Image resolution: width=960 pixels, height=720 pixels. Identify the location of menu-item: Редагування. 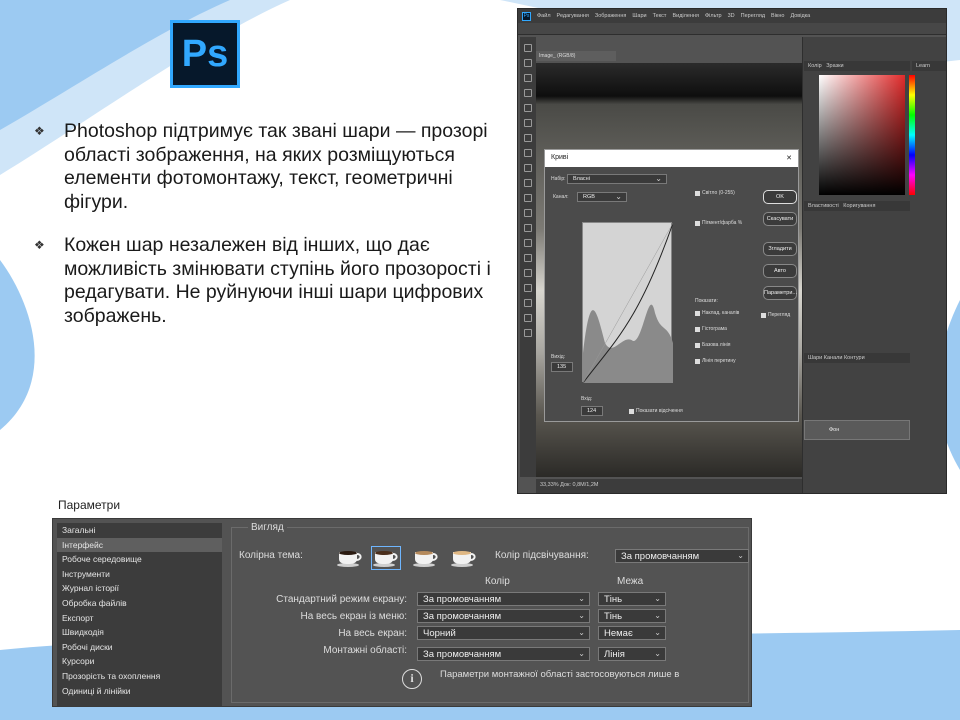
(573, 16).